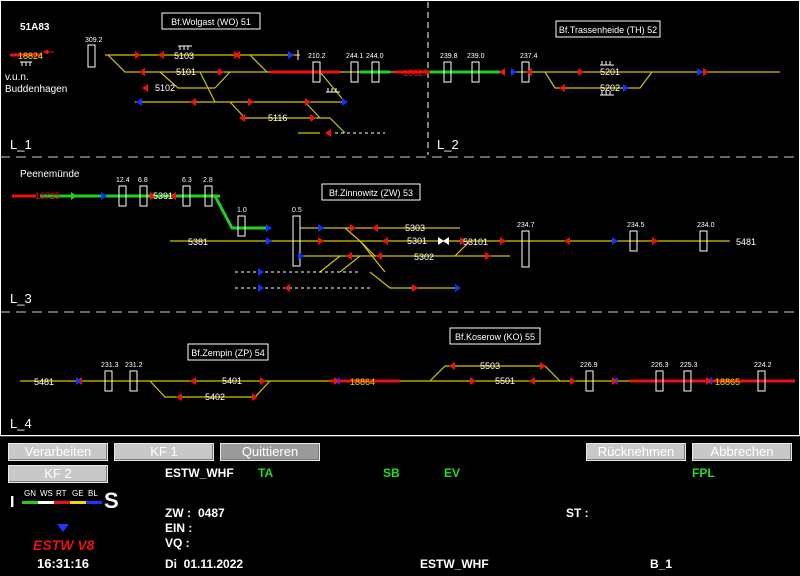  What do you see at coordinates (111, 500) in the screenshot?
I see `legend-s: S` at bounding box center [111, 500].